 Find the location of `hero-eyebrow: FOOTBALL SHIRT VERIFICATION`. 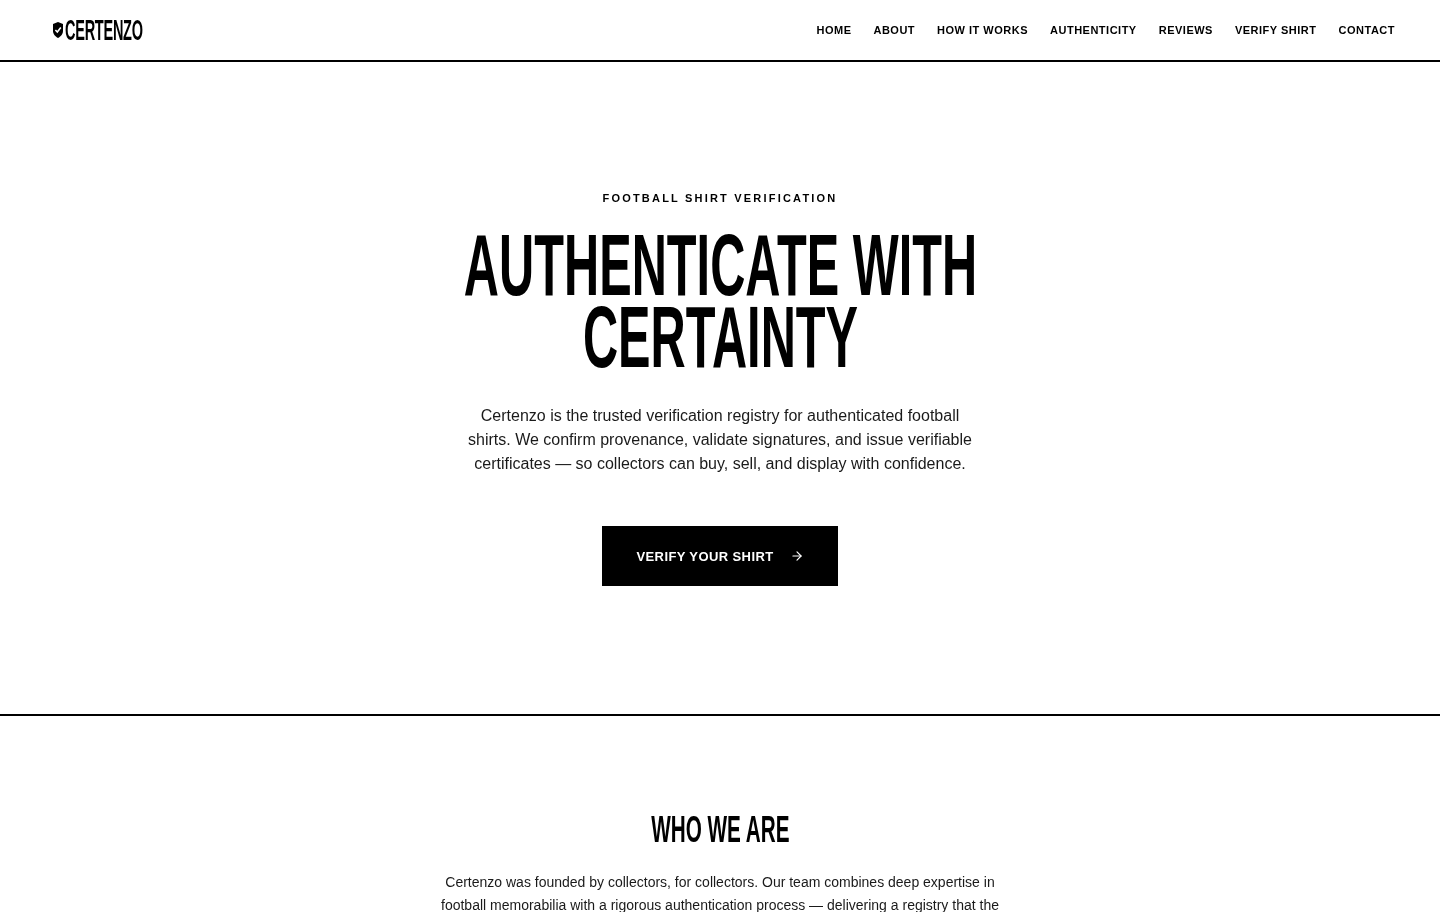

hero-eyebrow: FOOTBALL SHIRT VERIFICATION is located at coordinates (720, 198).